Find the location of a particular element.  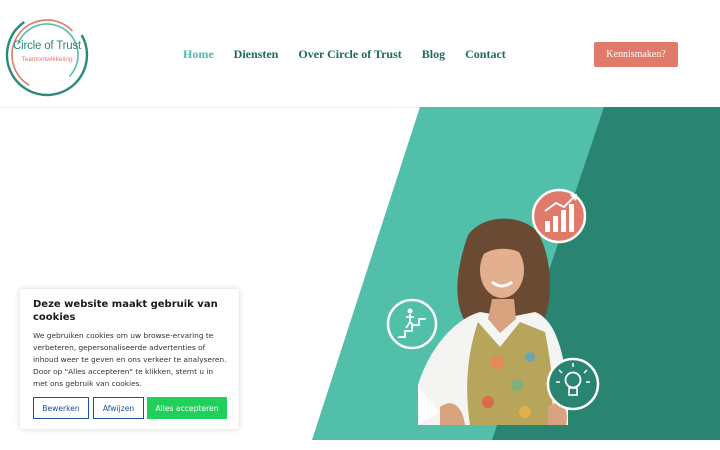

cookie-accept-all-button: Alles accepteren is located at coordinates (187, 408).